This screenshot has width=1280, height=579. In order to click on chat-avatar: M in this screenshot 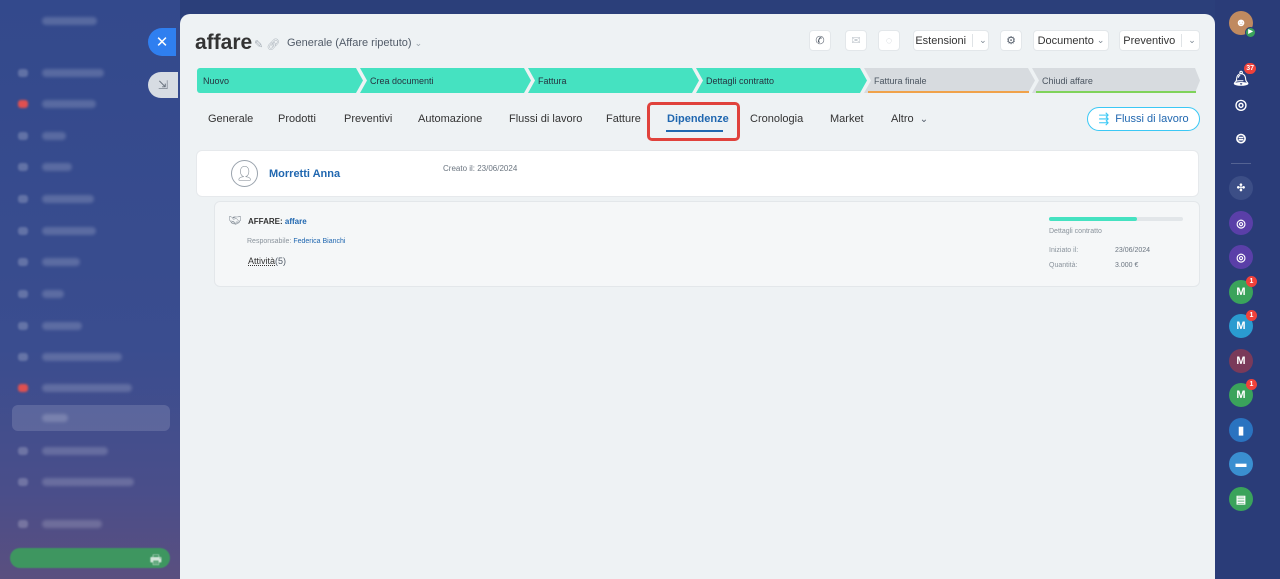, I will do `click(1241, 361)`.